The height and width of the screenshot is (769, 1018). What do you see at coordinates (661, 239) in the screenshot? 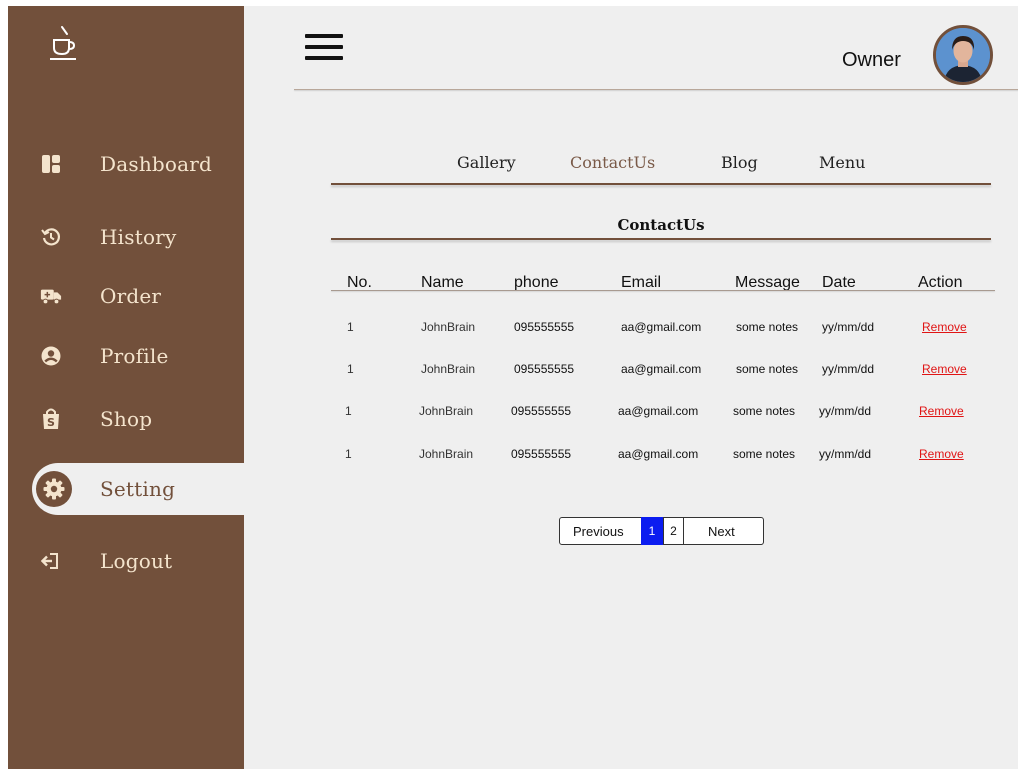
I see `section-divider` at bounding box center [661, 239].